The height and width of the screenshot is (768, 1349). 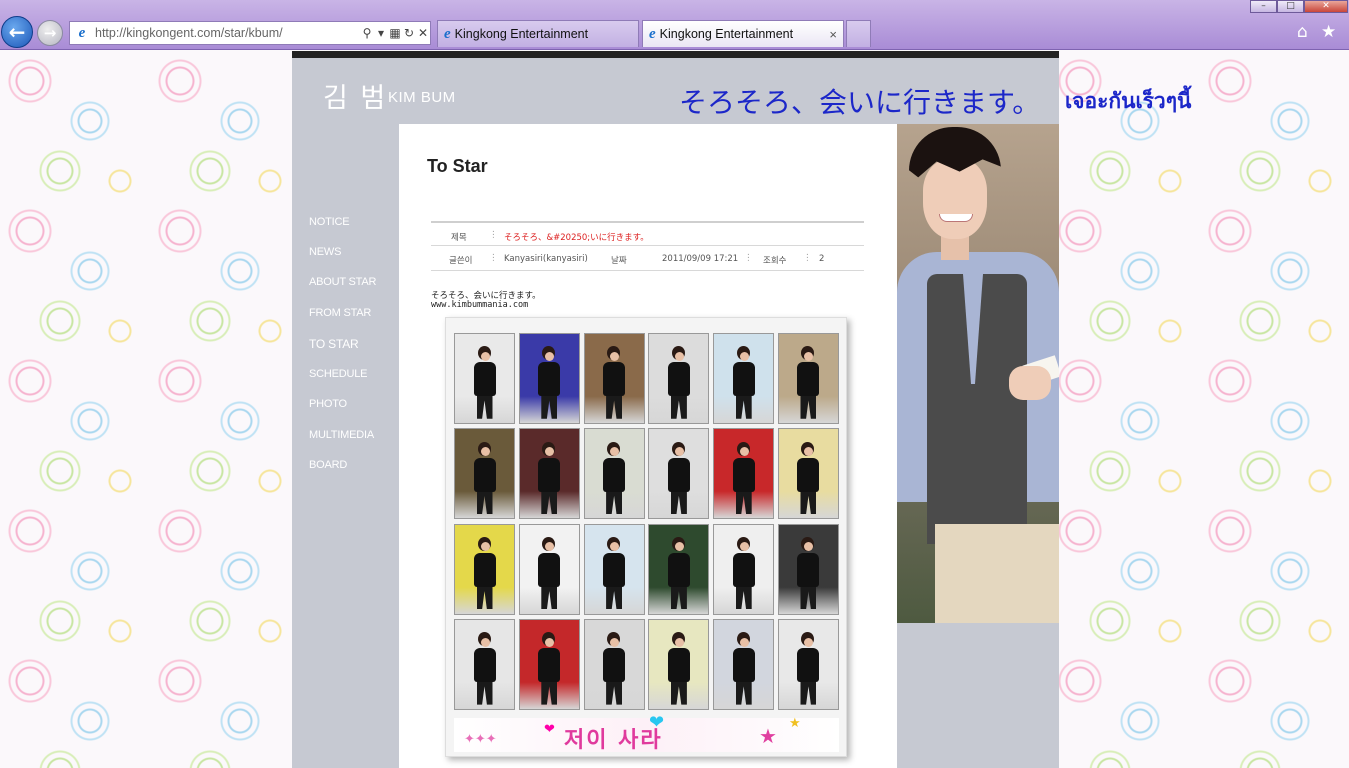 I want to click on menu-item-from-star: FROM STAR, so click(x=340, y=313).